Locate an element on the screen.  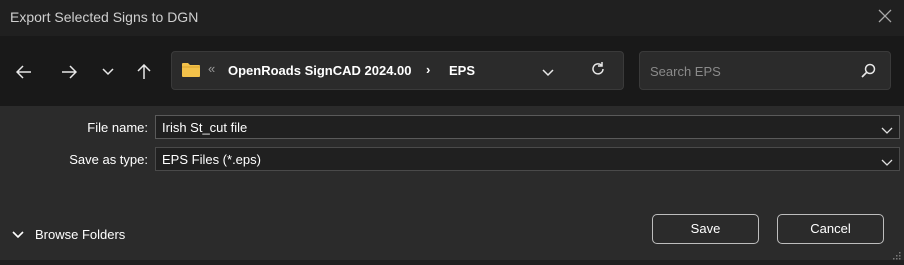
breadcrumb-item: OpenRoads SignCAD 2024.00 is located at coordinates (320, 70).